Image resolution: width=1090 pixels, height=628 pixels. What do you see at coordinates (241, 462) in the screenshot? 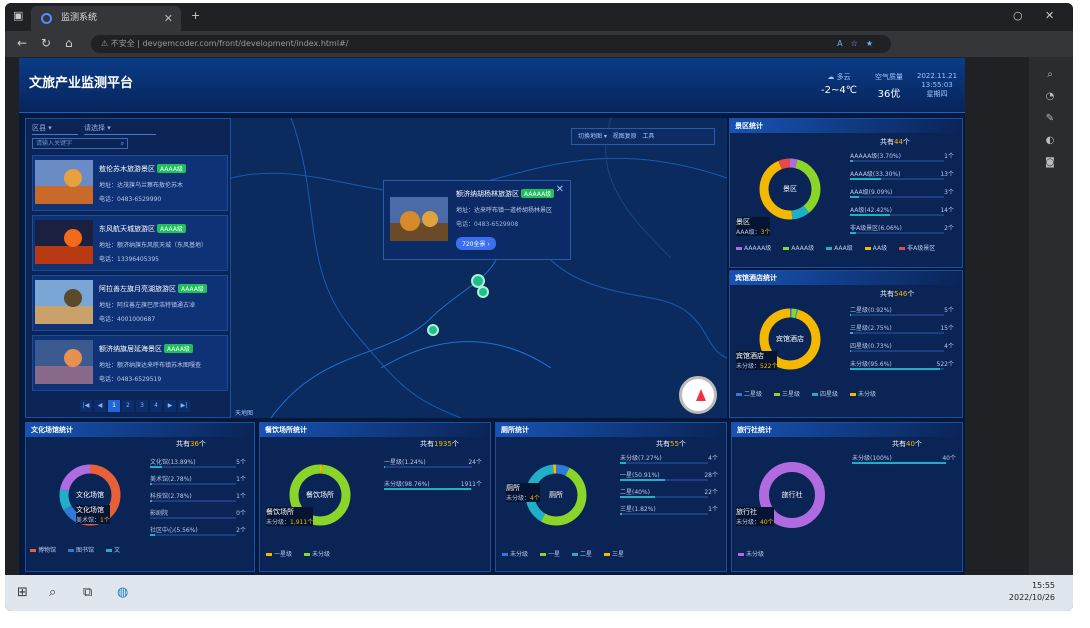
I see `stat-value: 5个` at bounding box center [241, 462].